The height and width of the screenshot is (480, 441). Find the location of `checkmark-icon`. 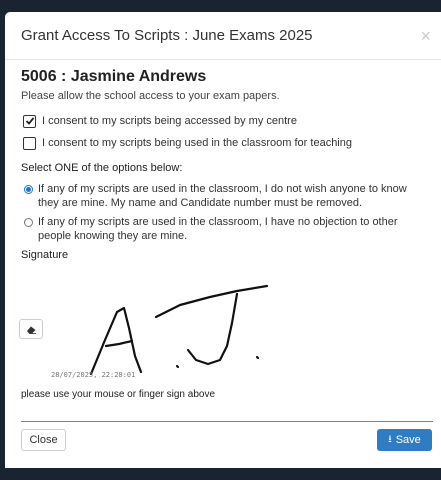

checkmark-icon is located at coordinates (29, 121).